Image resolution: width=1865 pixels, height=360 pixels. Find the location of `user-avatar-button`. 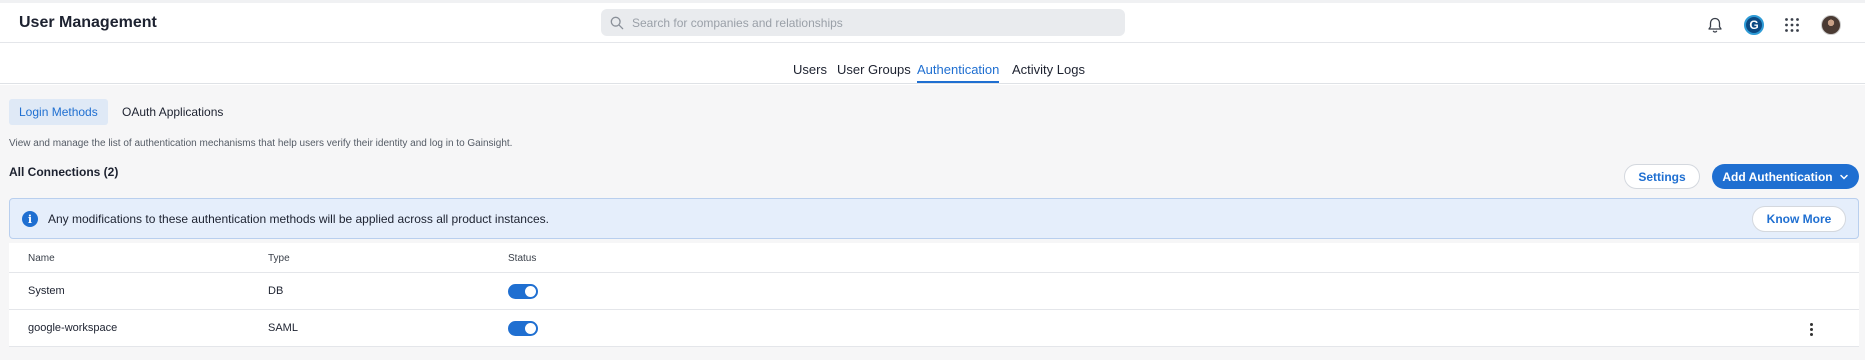

user-avatar-button is located at coordinates (1831, 25).